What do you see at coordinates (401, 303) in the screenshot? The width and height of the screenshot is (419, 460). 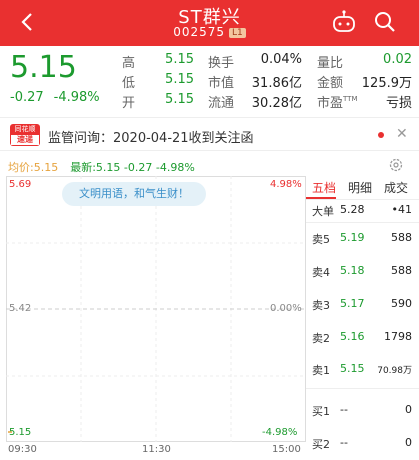 I see `ask-volume: 590` at bounding box center [401, 303].